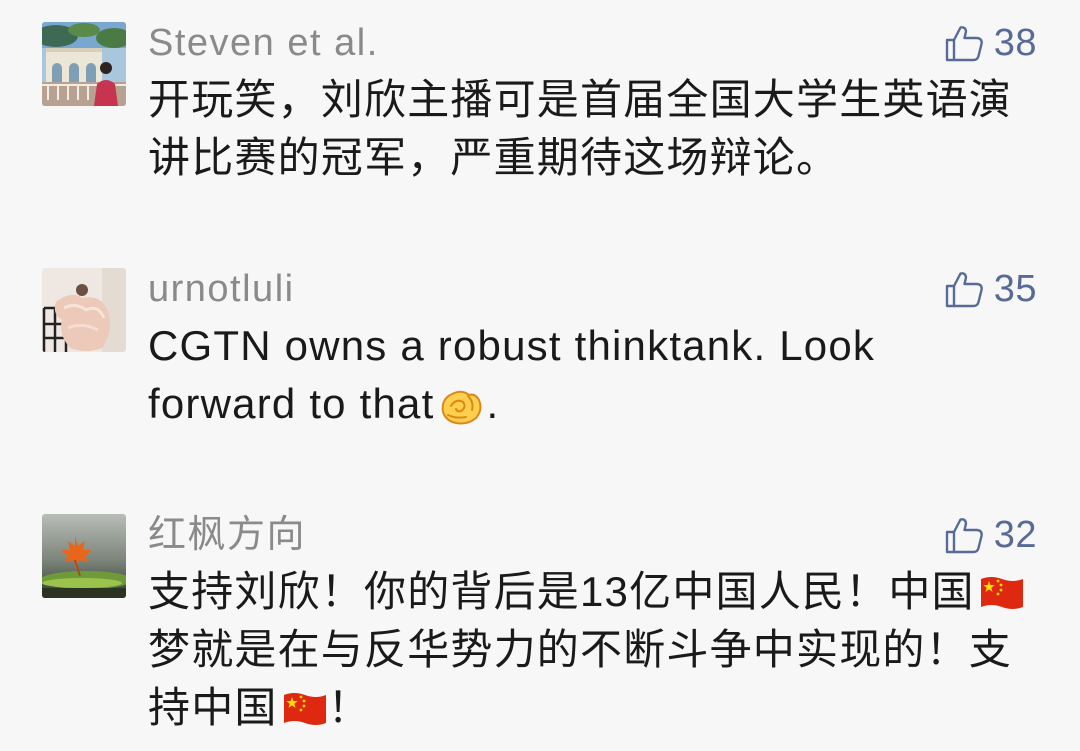 The height and width of the screenshot is (751, 1080). I want to click on comment-text-line: 持中国 ！, so click(592, 708).